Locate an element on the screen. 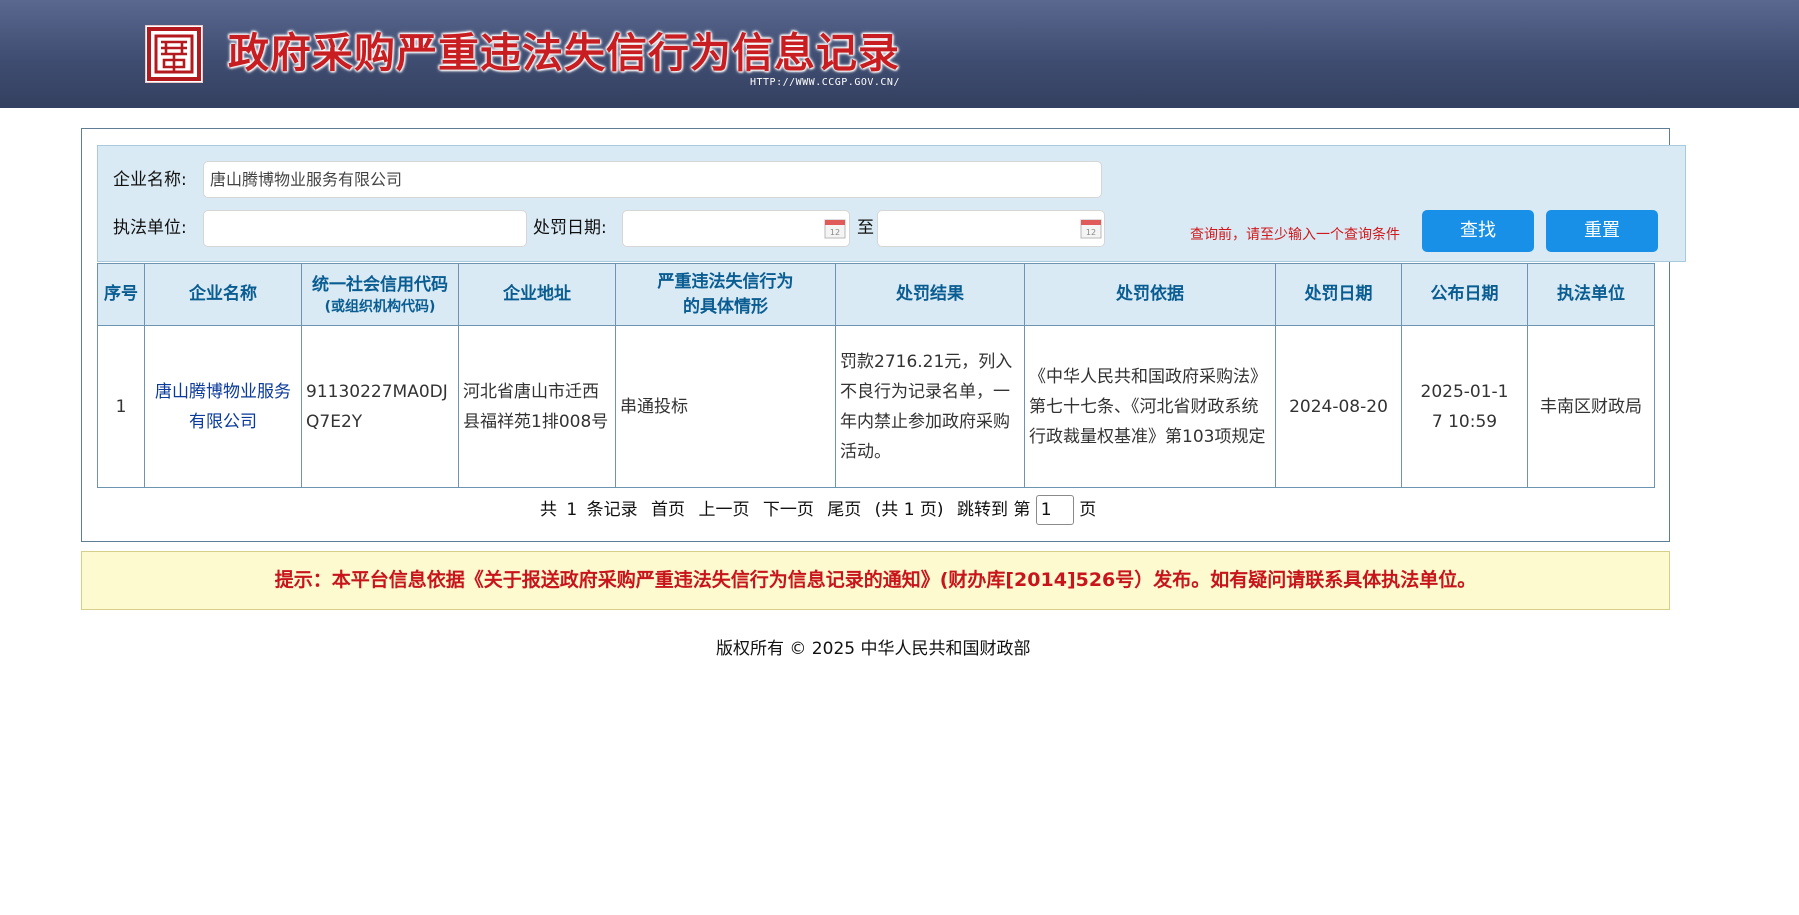  jump-suffix: 页 is located at coordinates (1088, 510).